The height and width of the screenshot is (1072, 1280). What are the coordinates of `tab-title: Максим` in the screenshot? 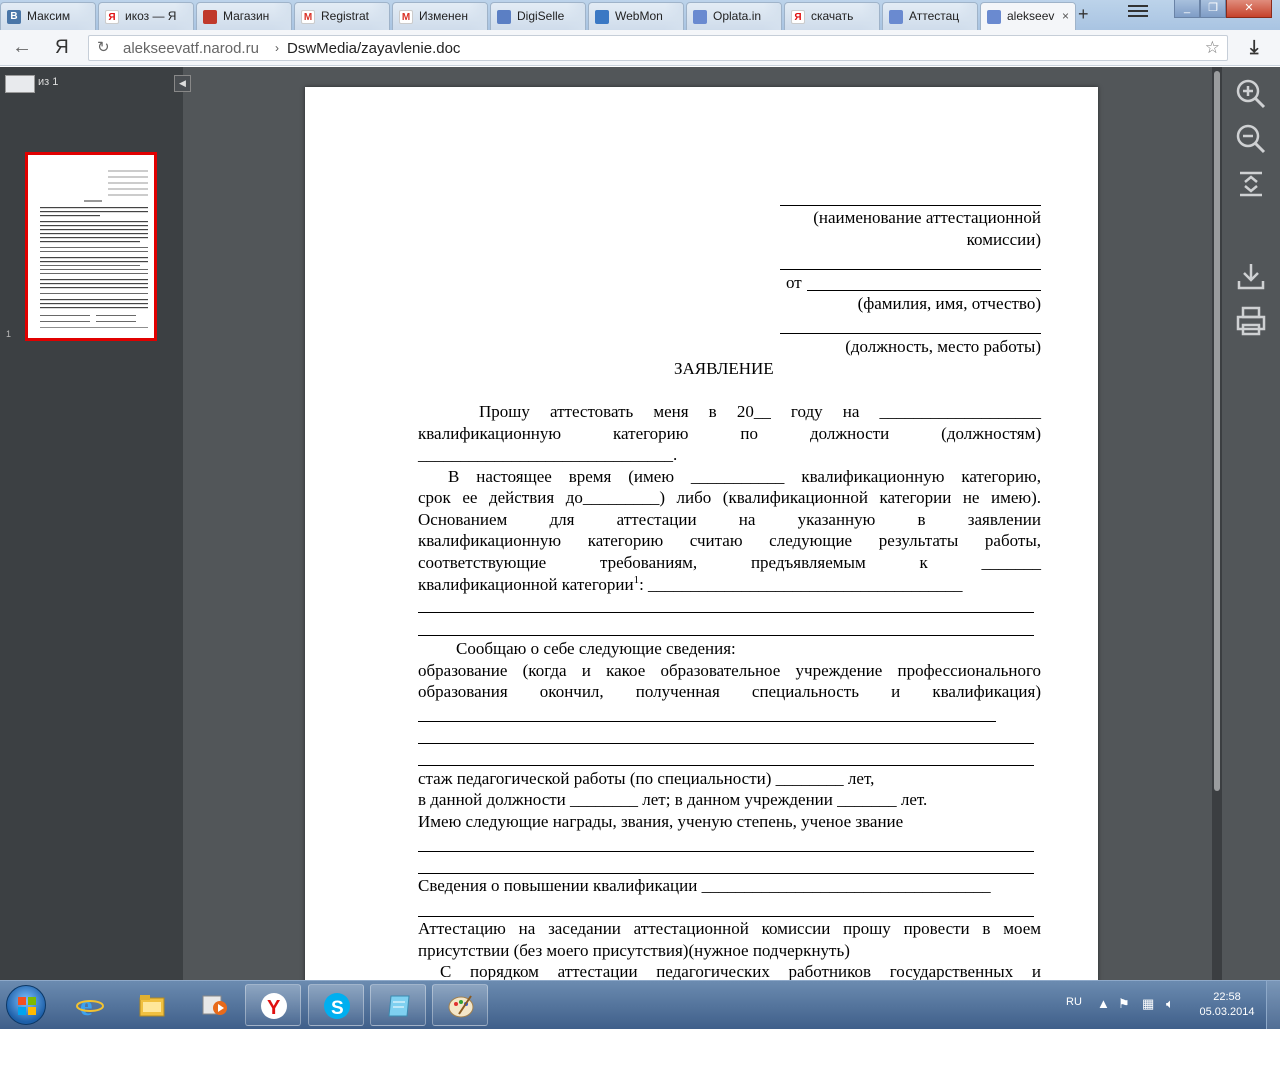 It's located at (49, 16).